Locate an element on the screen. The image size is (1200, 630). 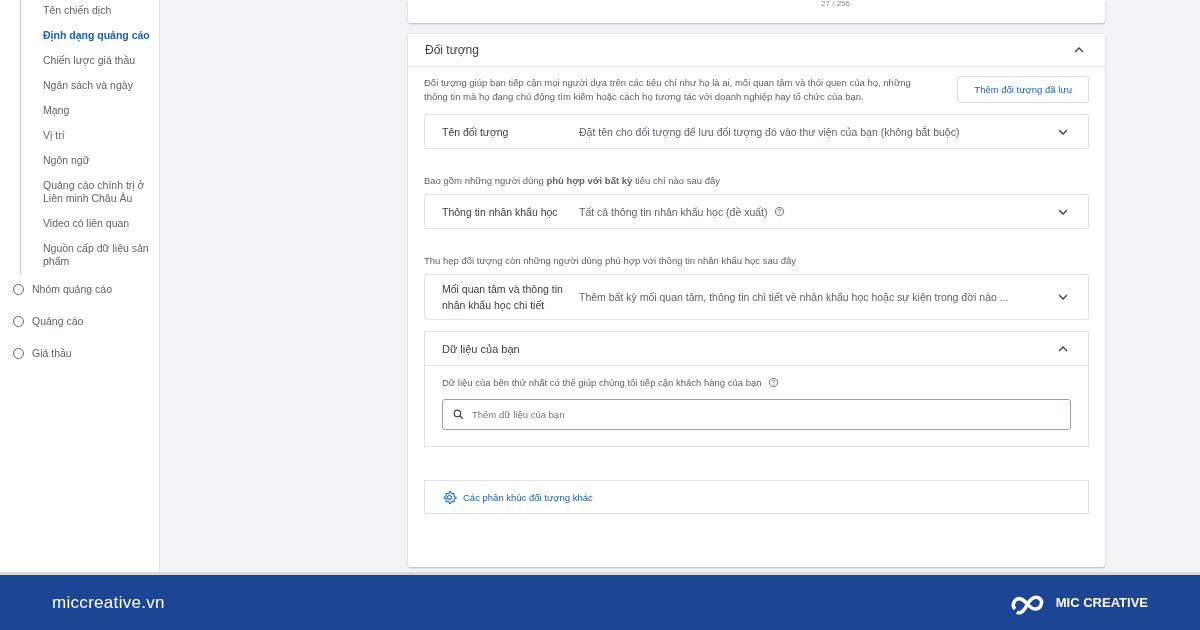
note-text: Bao gồm những người dùng phù hợp với bất kỳ tiêu chí nào sau đây is located at coordinates (572, 180).